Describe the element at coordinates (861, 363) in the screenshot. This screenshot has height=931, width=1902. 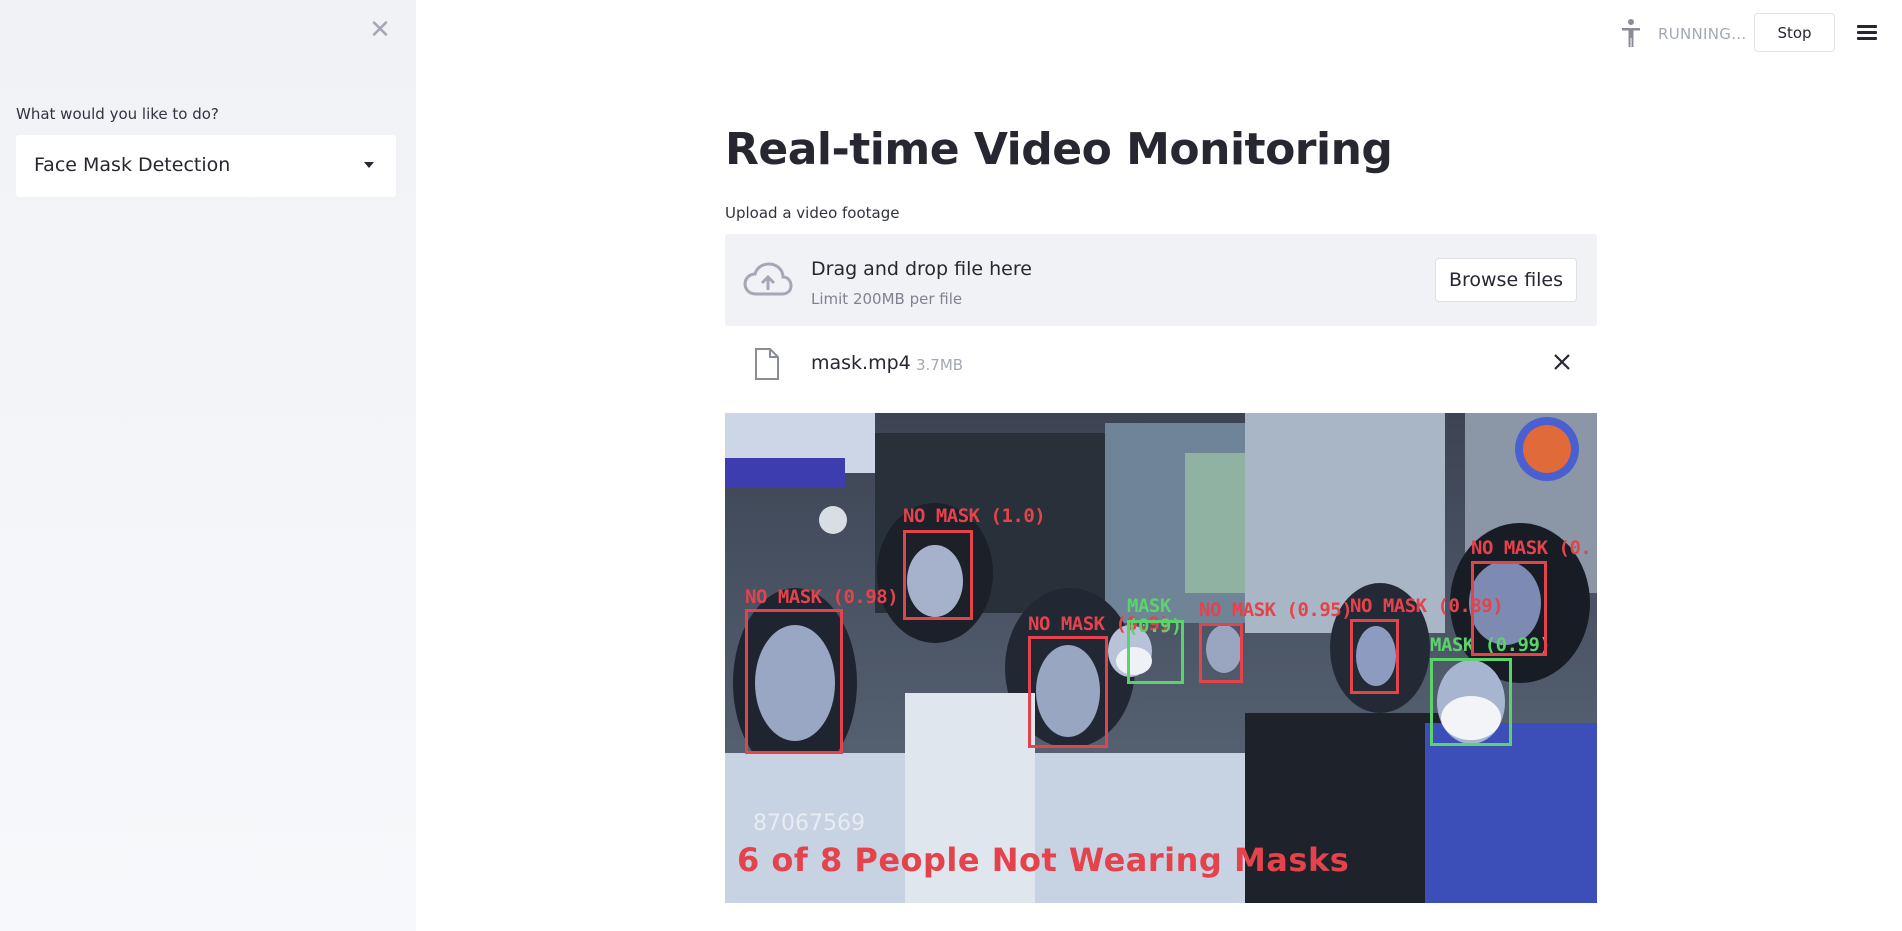
I see `file-name: mask.mp4` at that location.